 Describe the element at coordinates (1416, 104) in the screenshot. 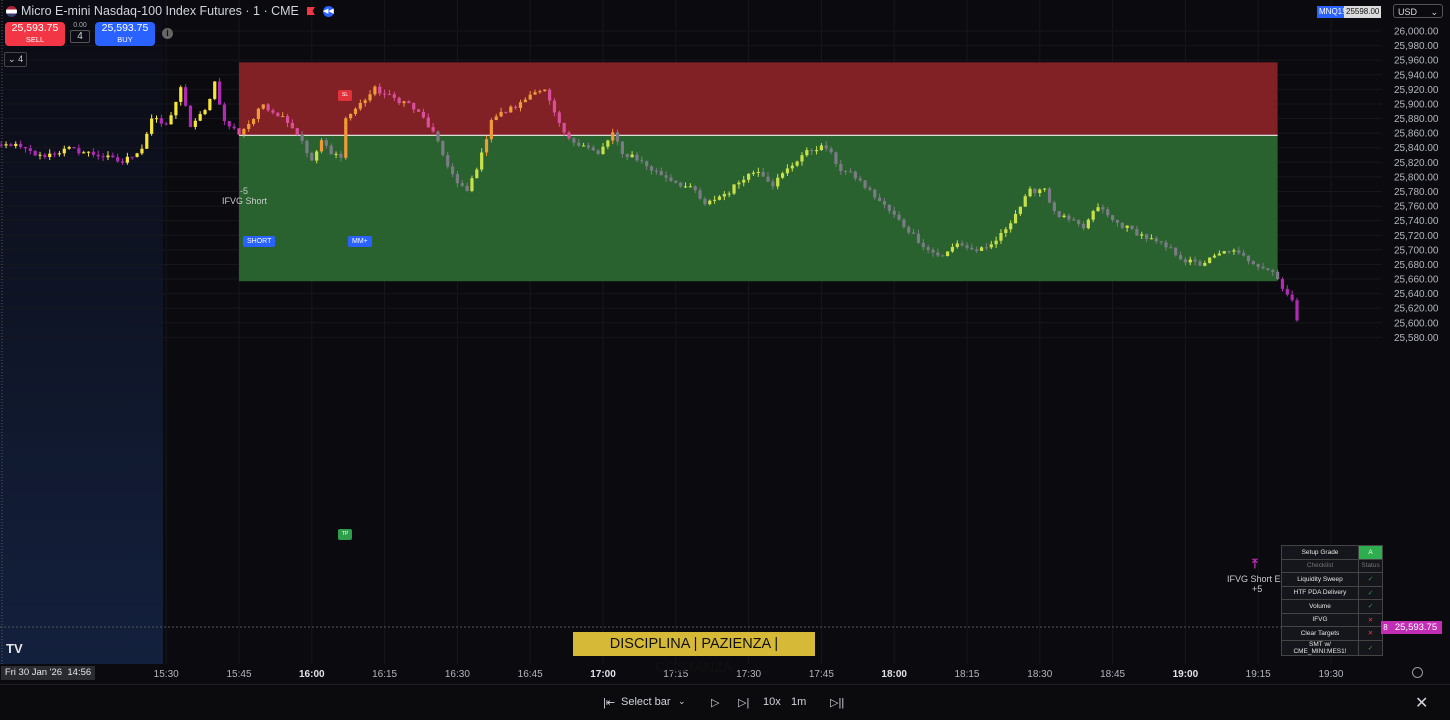

I see `price-tick-label: 25,900.00` at that location.